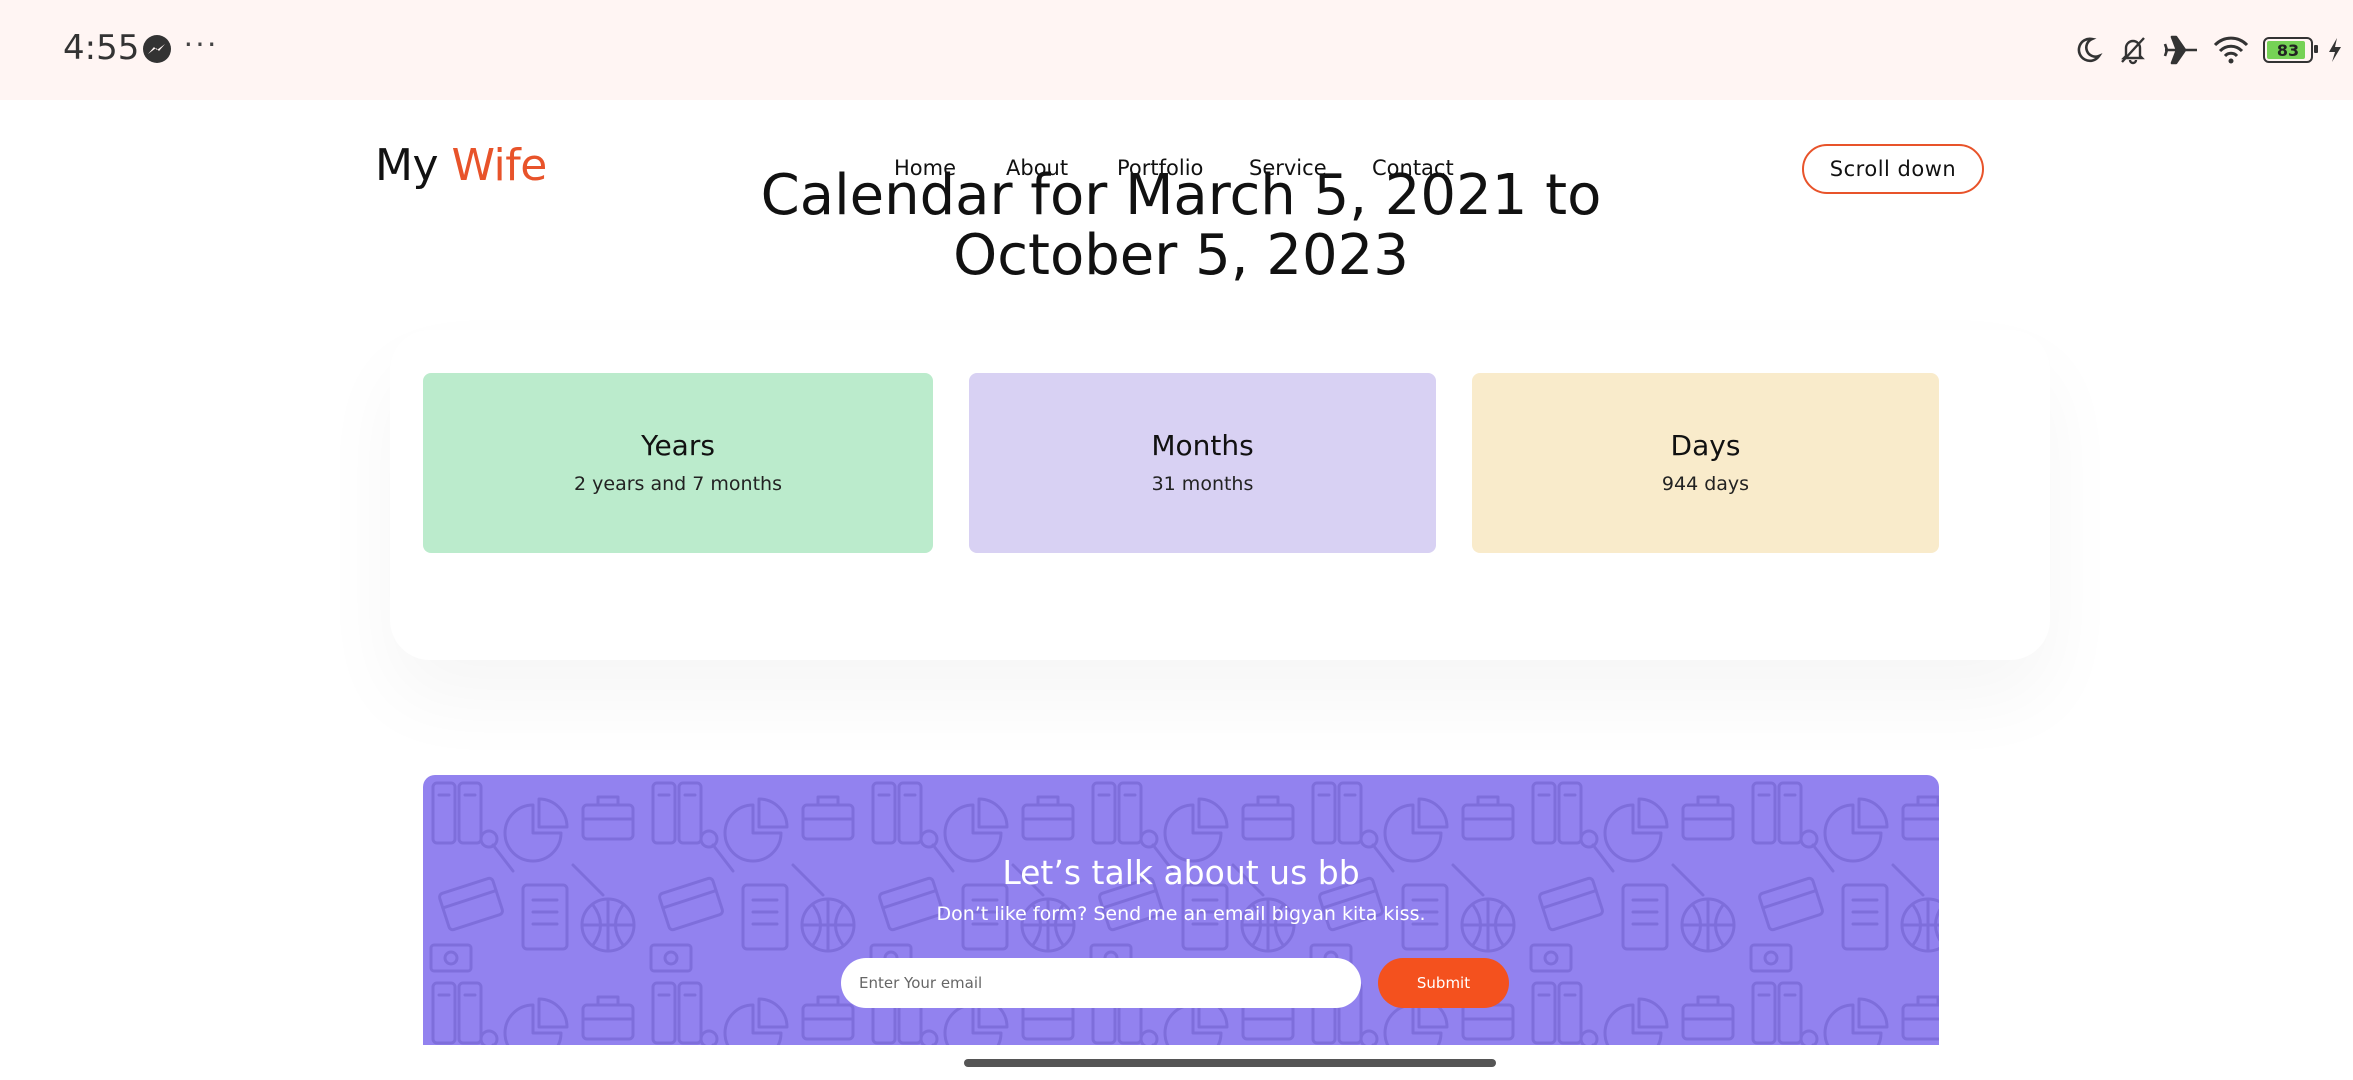 The image size is (2353, 1080). What do you see at coordinates (678, 445) in the screenshot?
I see `card-years-title: Years` at bounding box center [678, 445].